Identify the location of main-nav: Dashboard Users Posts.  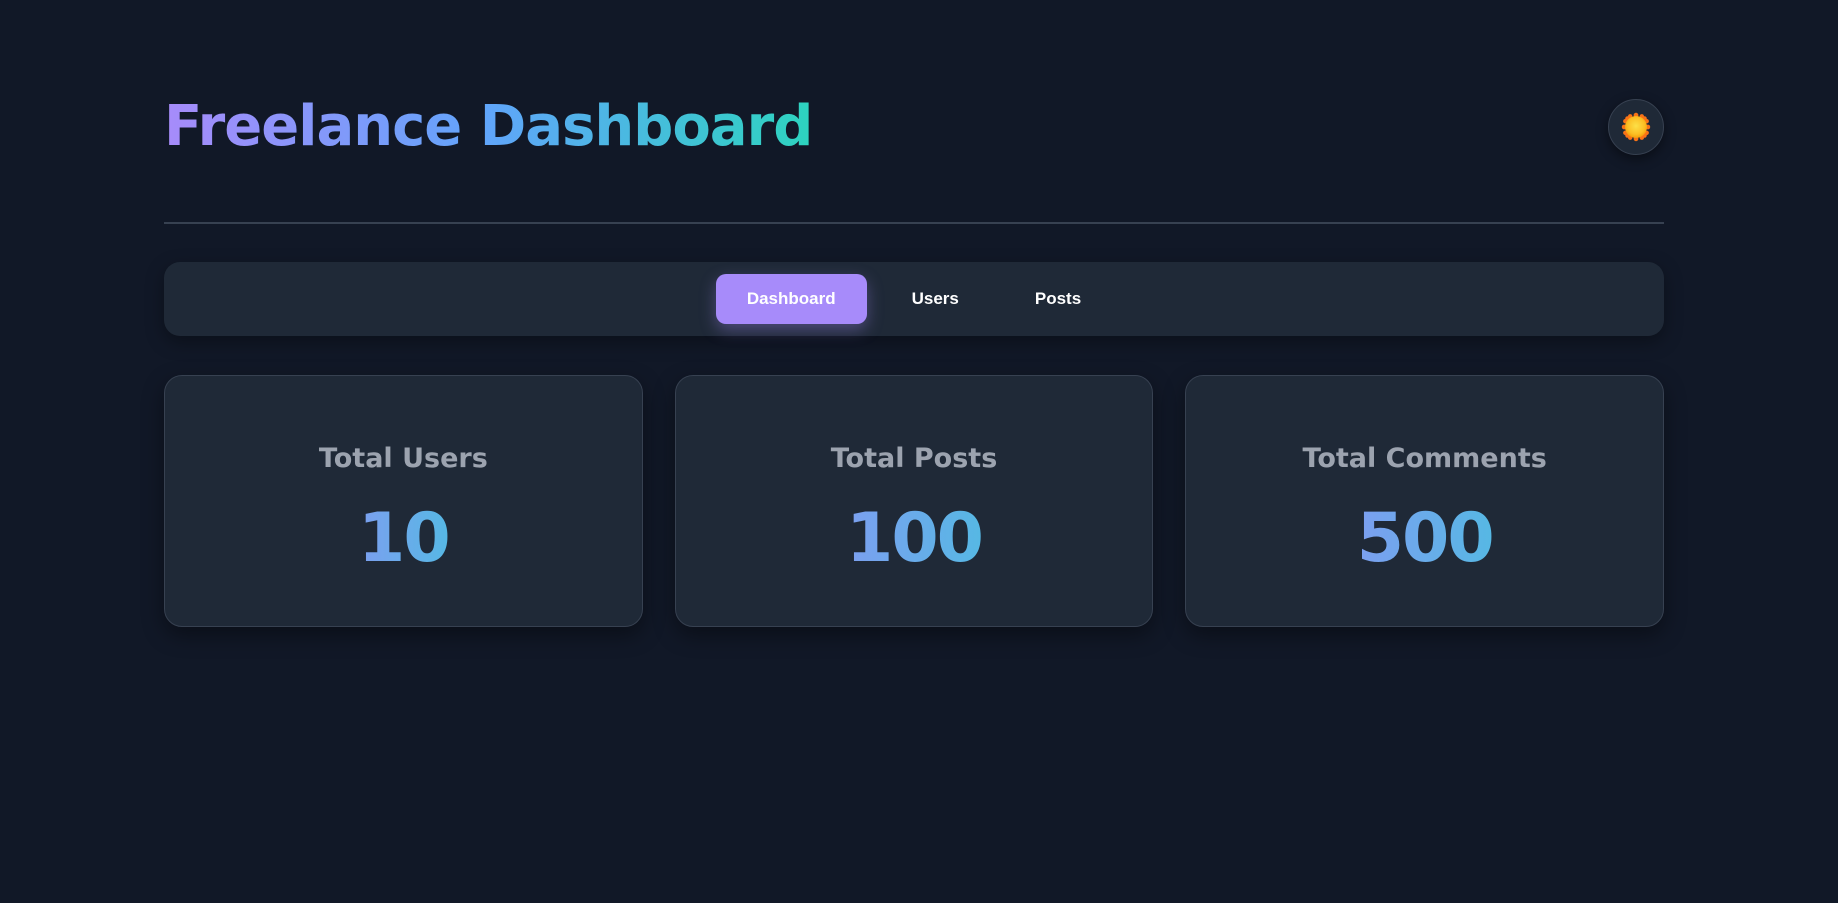
(914, 299).